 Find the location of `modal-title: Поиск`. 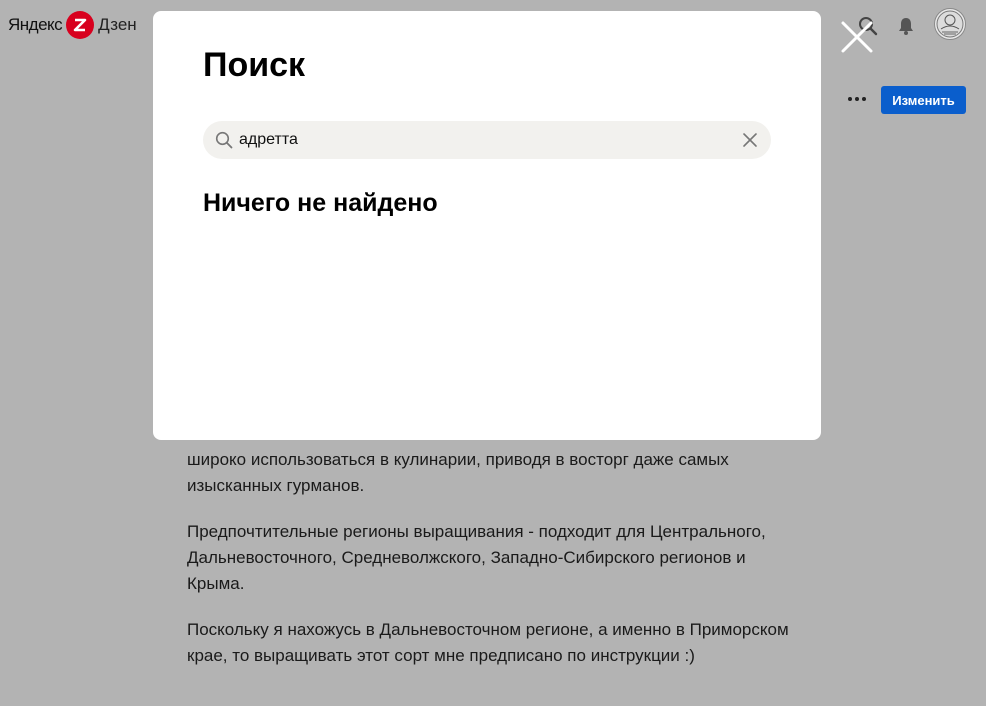

modal-title: Поиск is located at coordinates (254, 65).